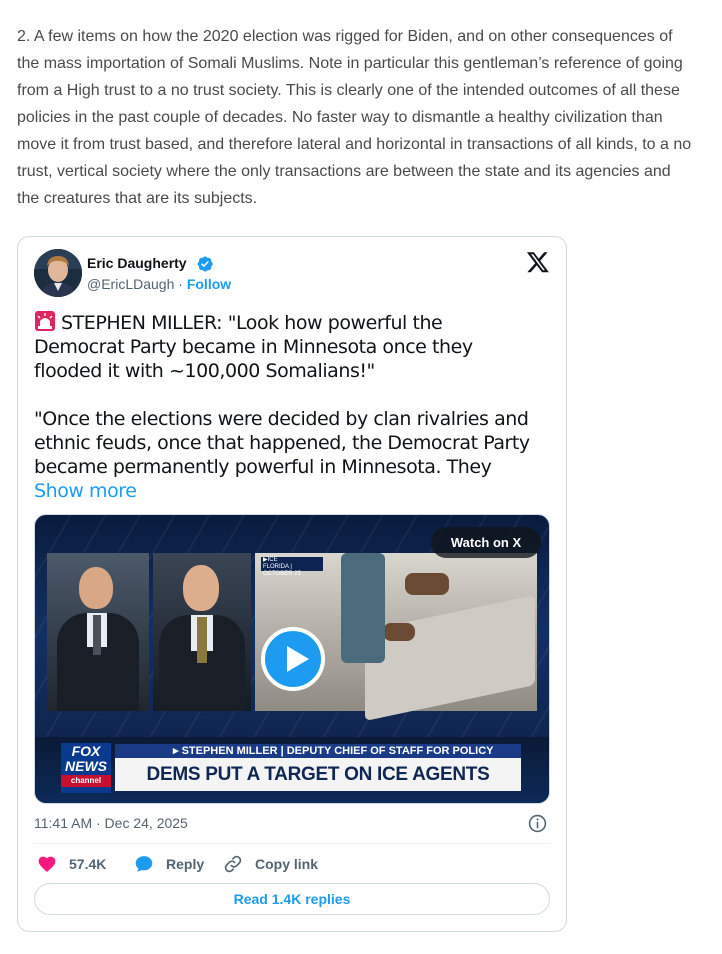 The width and height of the screenshot is (722, 954). I want to click on fox-news-logo: FOX NEWS channel, so click(86, 768).